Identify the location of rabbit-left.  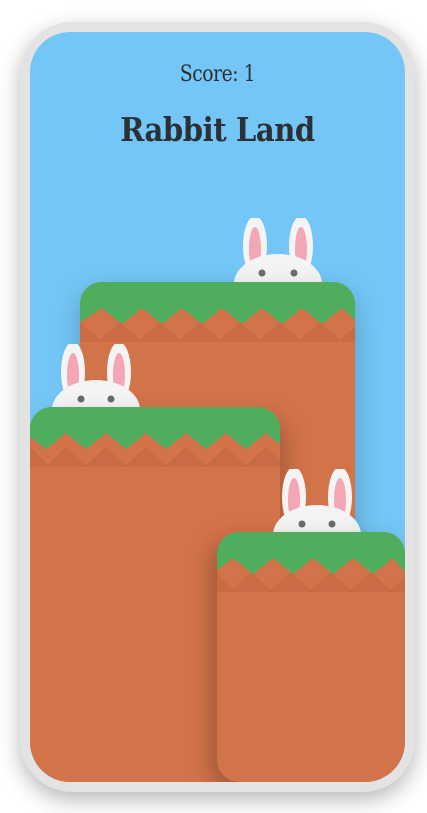
(96, 379).